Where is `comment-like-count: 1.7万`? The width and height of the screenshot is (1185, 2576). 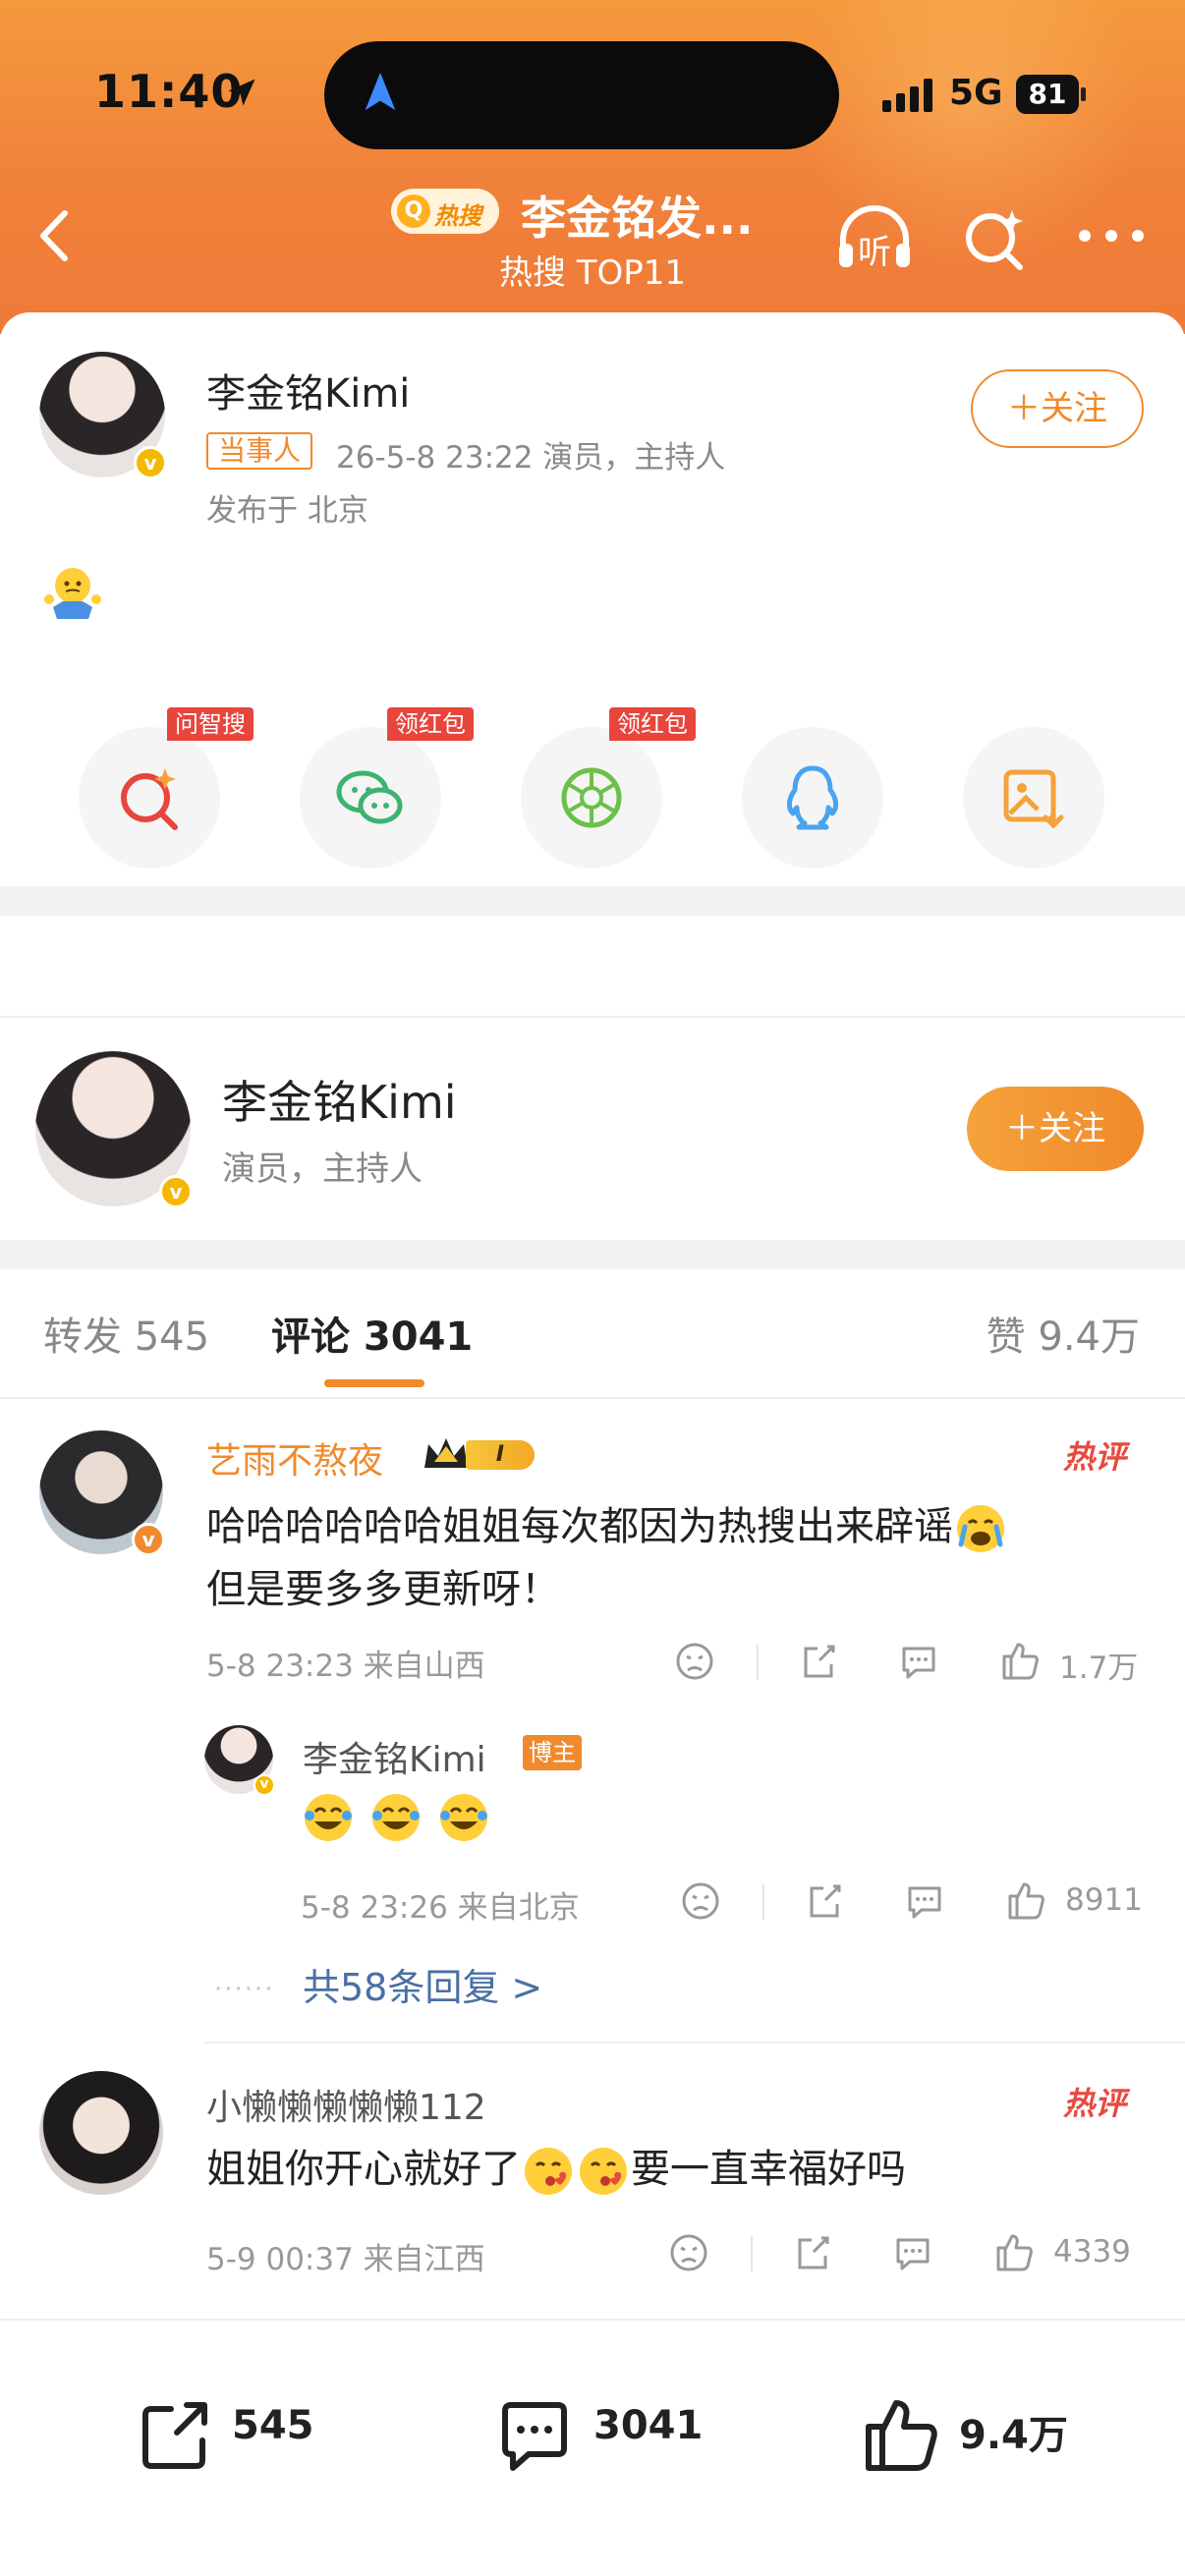
comment-like-count: 1.7万 is located at coordinates (1099, 1668).